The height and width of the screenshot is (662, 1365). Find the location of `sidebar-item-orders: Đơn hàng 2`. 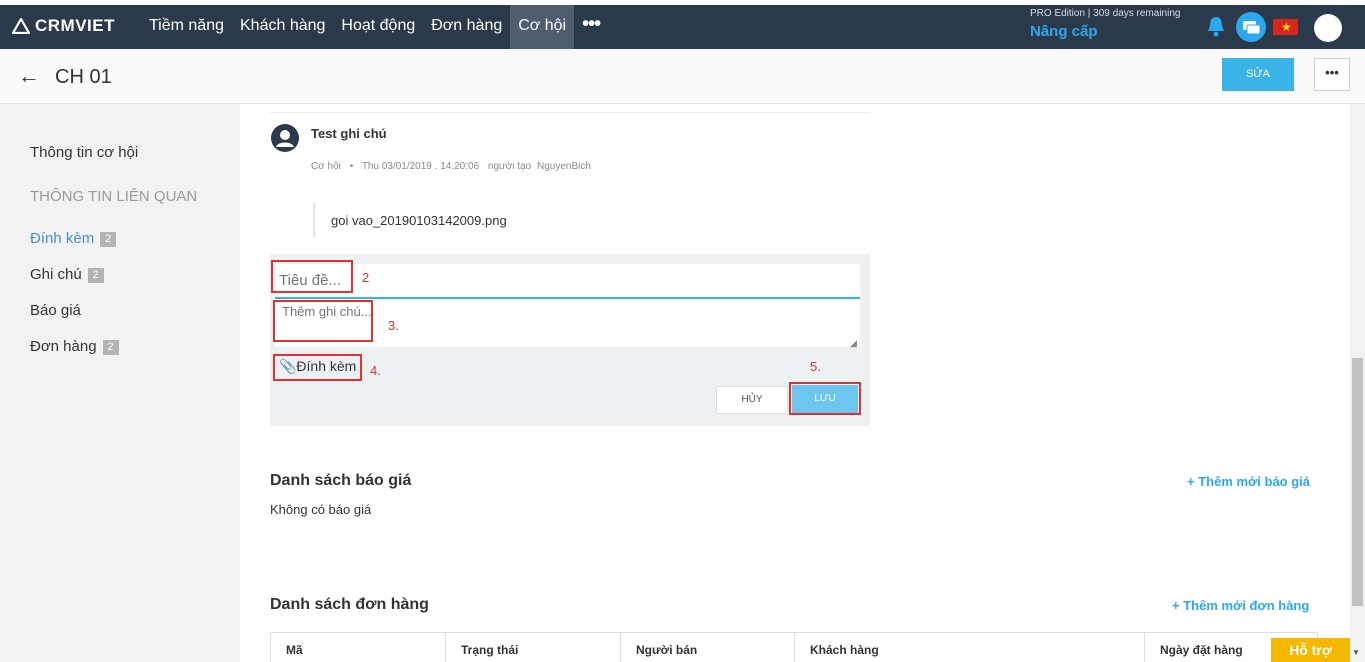

sidebar-item-orders: Đơn hàng 2 is located at coordinates (74, 346).